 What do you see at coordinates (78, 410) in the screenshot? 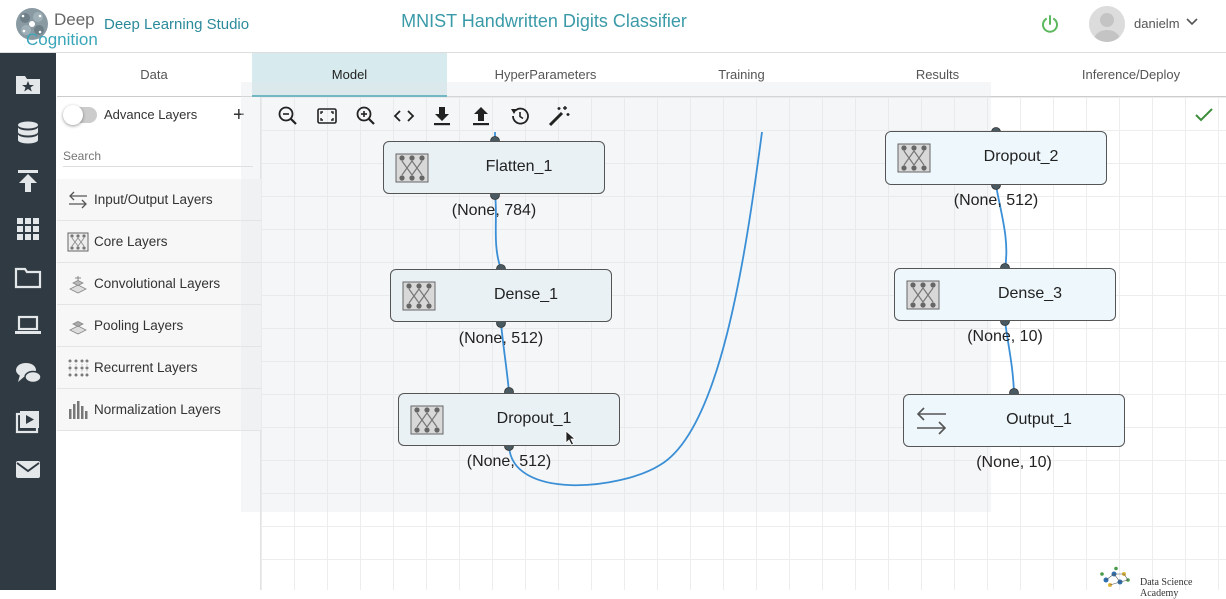
I see `normalization-layer-icon` at bounding box center [78, 410].